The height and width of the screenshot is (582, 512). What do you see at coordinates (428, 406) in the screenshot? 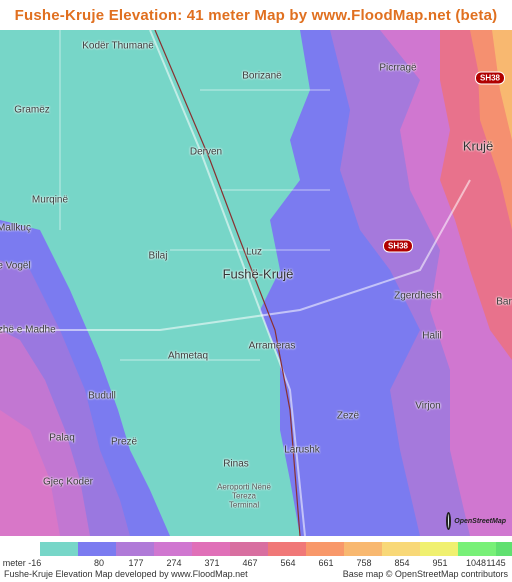
I see `place-label: Virjon` at bounding box center [428, 406].